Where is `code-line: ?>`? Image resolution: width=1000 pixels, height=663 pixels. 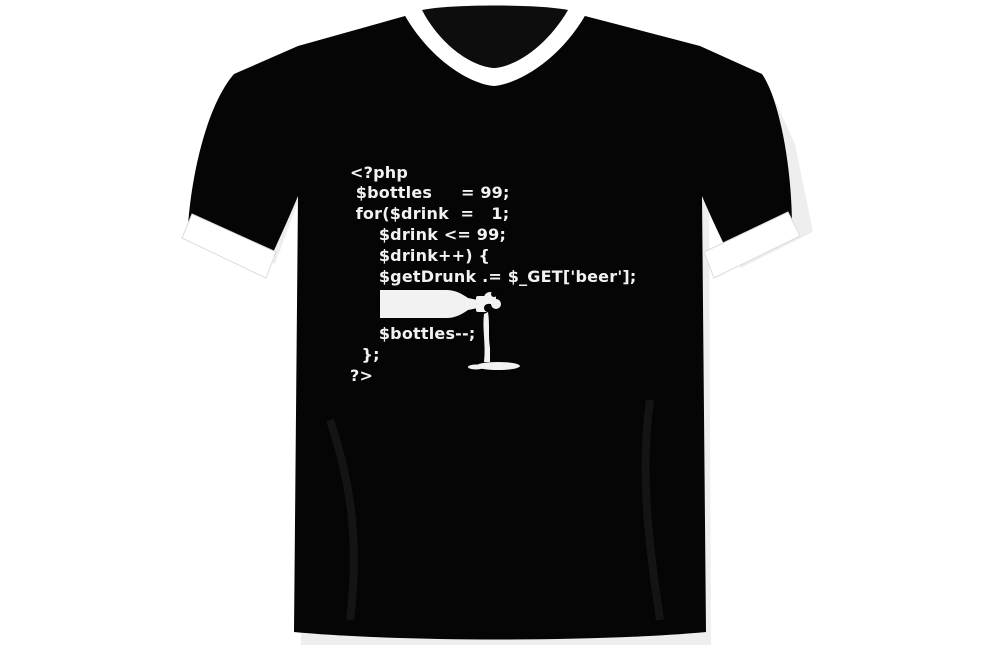
code-line: ?> is located at coordinates (362, 375).